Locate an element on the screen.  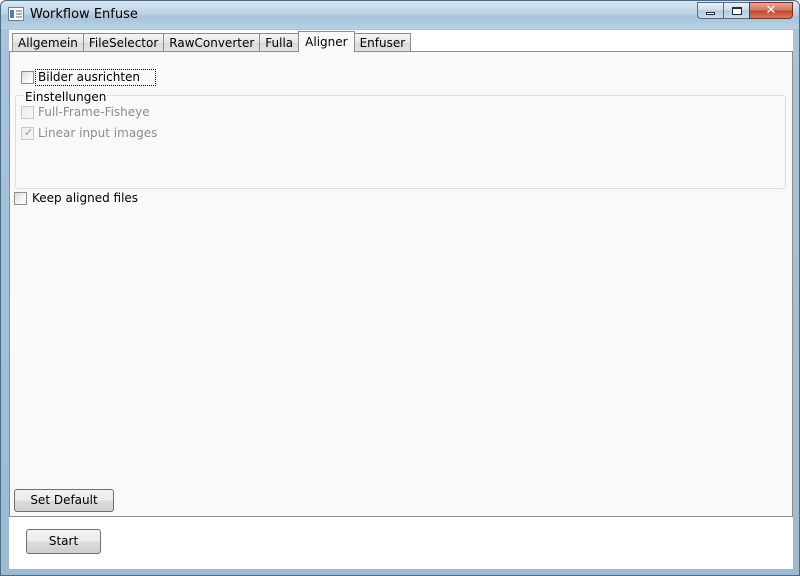
tab-rawconverter: RawConverter is located at coordinates (212, 42).